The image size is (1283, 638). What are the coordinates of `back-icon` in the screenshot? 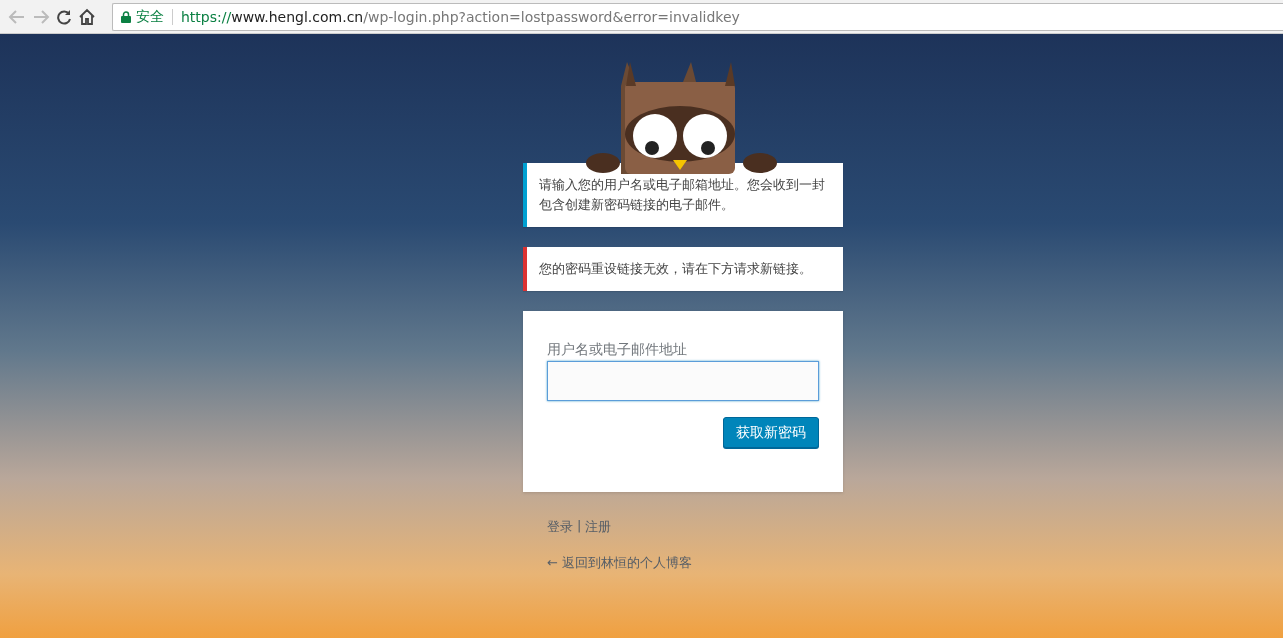 It's located at (17, 16).